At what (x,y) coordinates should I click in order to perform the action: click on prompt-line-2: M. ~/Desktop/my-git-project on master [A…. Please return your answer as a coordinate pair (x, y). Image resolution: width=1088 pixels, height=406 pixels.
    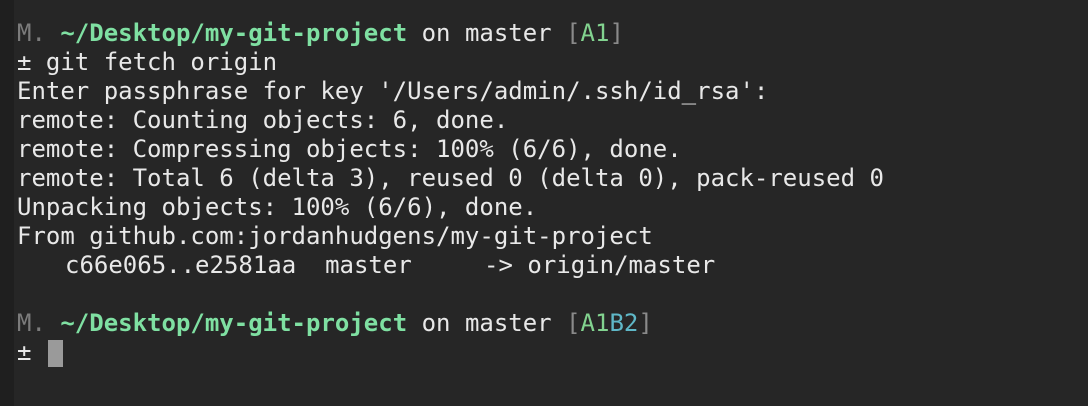
    Looking at the image, I should click on (552, 323).